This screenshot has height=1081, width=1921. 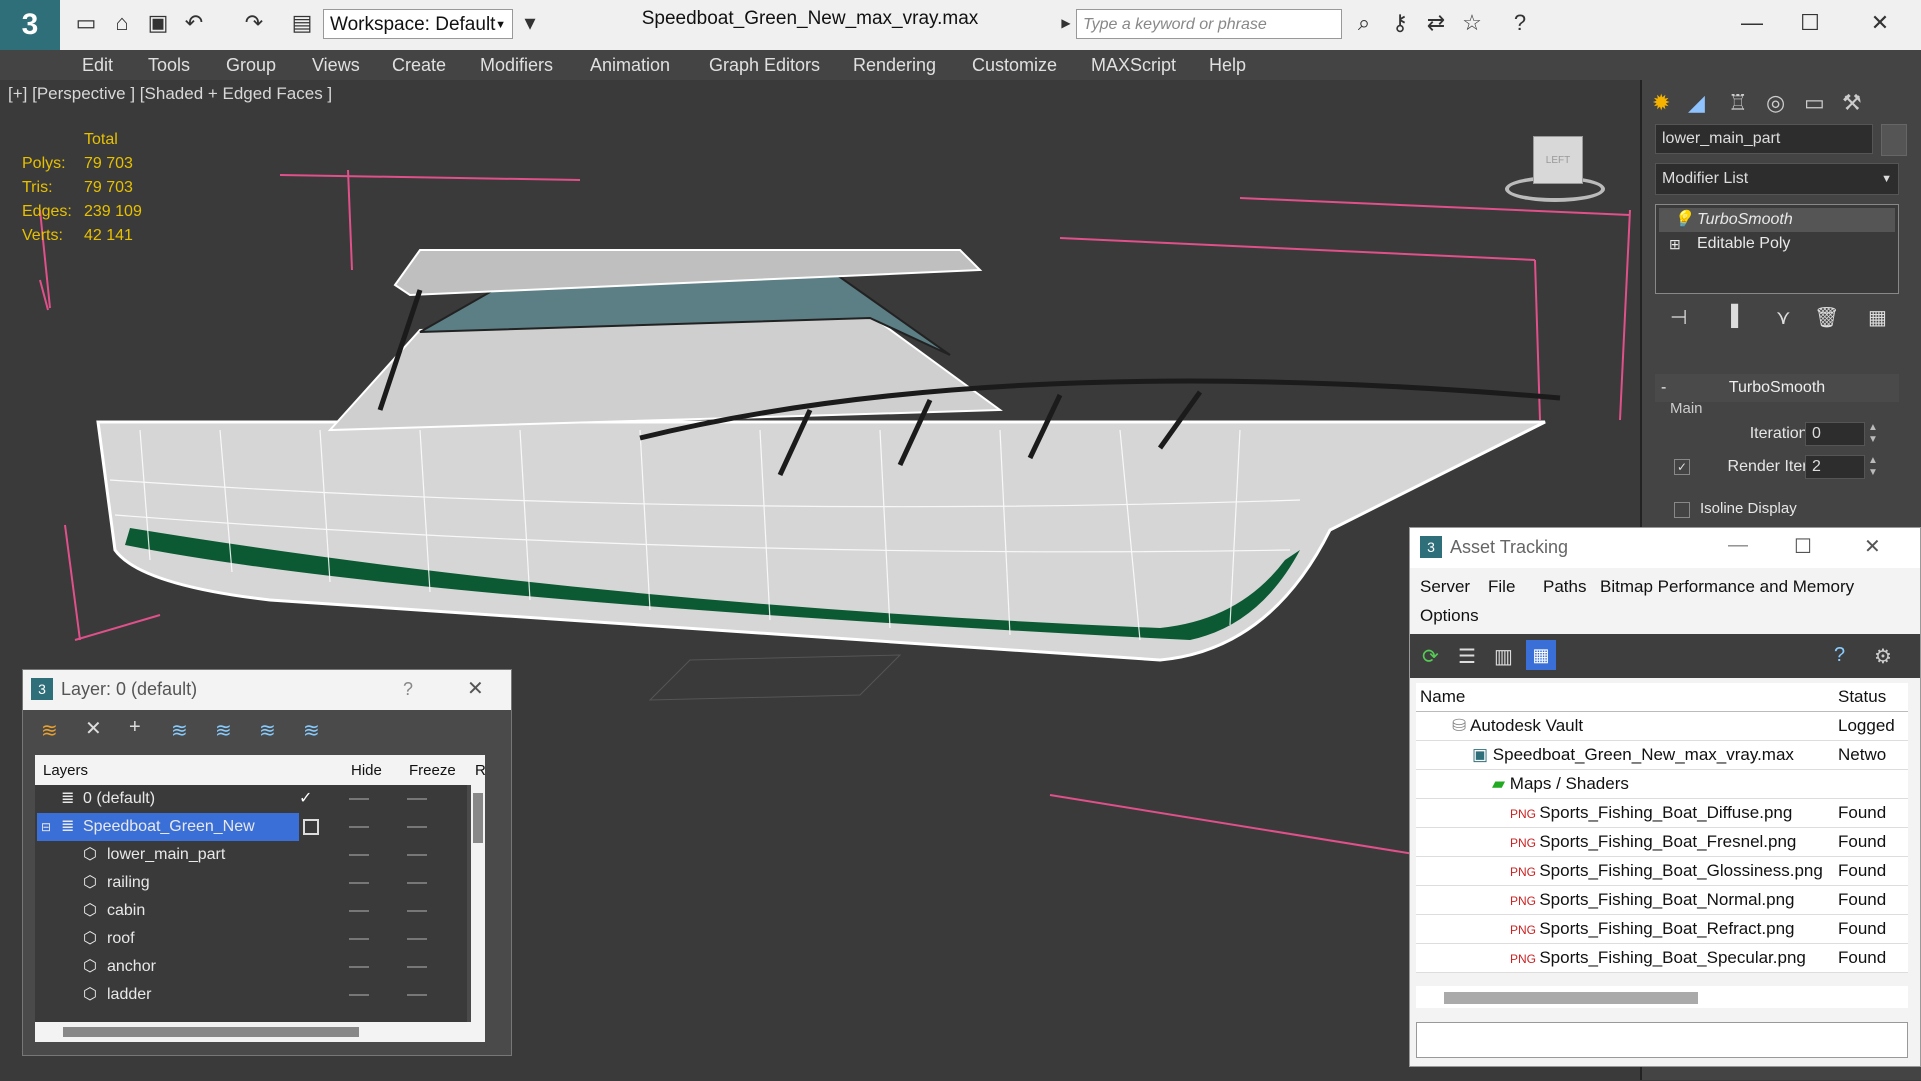 I want to click on menu-graph-editors: Graph Editors, so click(x=764, y=65).